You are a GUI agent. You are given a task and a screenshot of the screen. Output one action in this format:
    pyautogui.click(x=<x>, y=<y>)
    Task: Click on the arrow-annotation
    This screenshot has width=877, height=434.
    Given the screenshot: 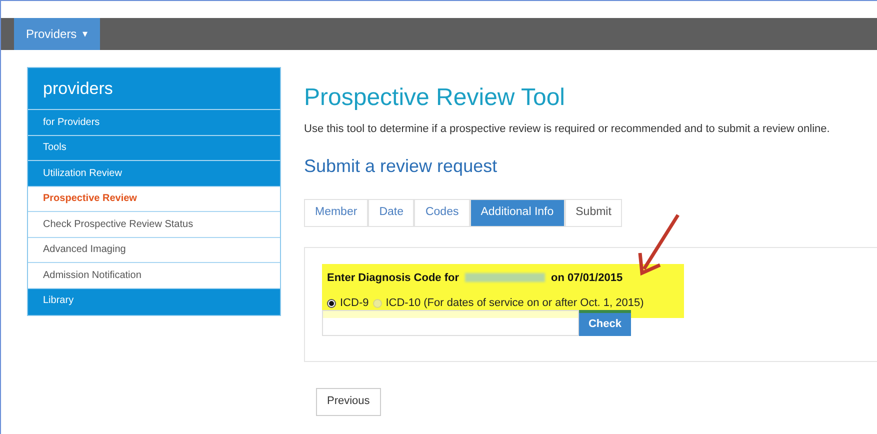 What is the action you would take?
    pyautogui.click(x=658, y=245)
    